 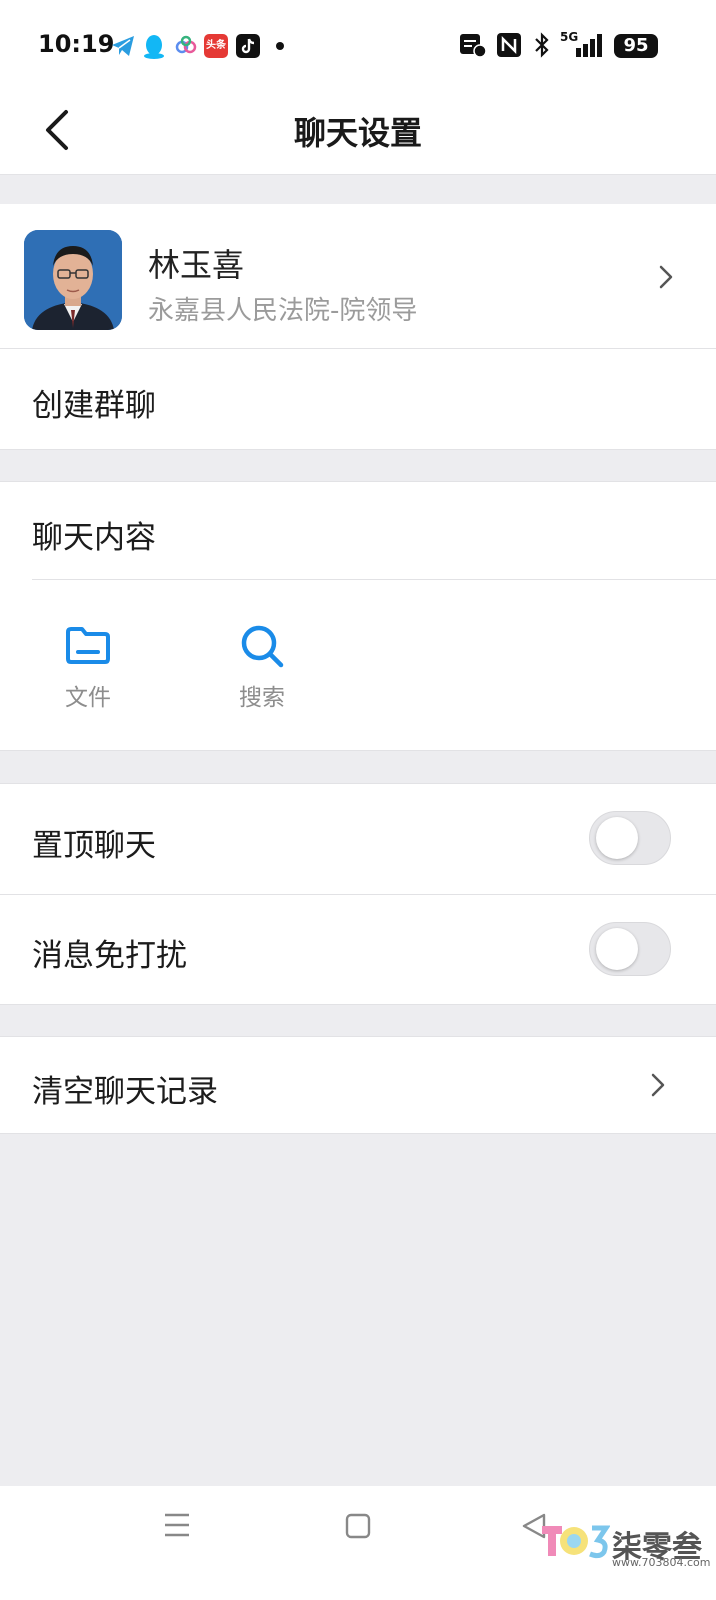 What do you see at coordinates (94, 846) in the screenshot?
I see `pin-chat-label: 置顶聊天` at bounding box center [94, 846].